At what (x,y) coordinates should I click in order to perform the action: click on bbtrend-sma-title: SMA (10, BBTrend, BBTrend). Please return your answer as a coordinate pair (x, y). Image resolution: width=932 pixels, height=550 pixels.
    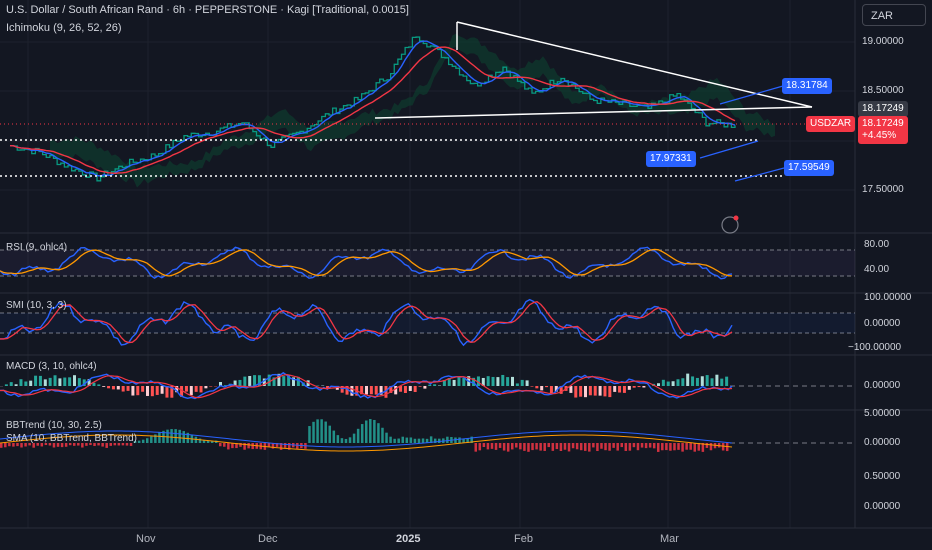
    Looking at the image, I should click on (71, 438).